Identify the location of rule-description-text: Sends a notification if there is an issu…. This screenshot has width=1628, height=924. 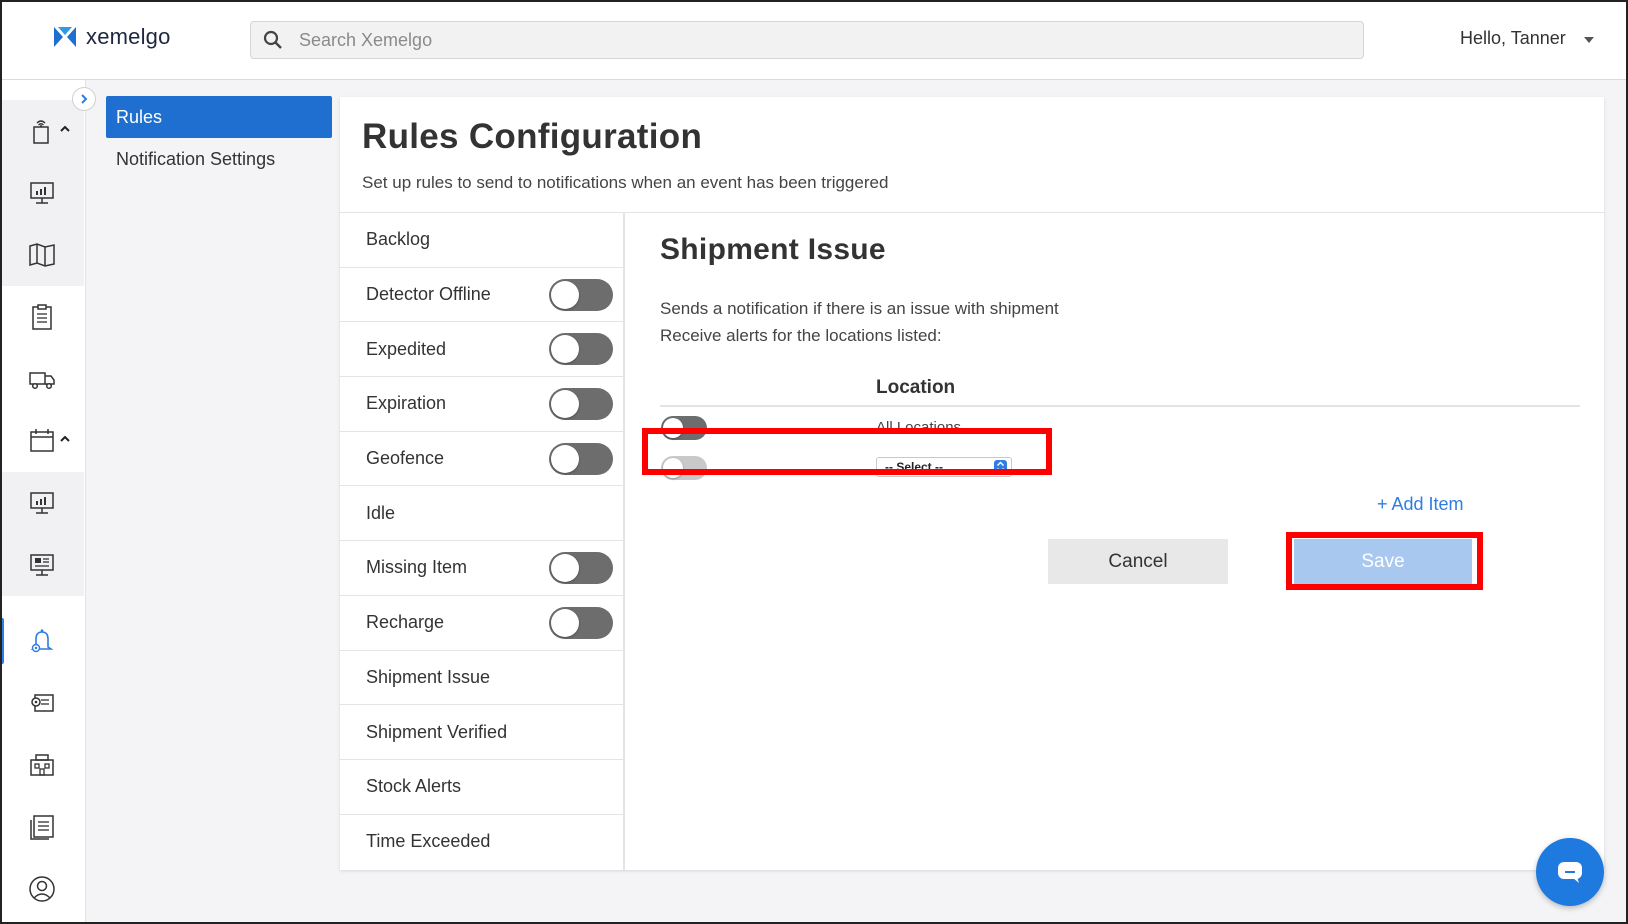
(859, 308).